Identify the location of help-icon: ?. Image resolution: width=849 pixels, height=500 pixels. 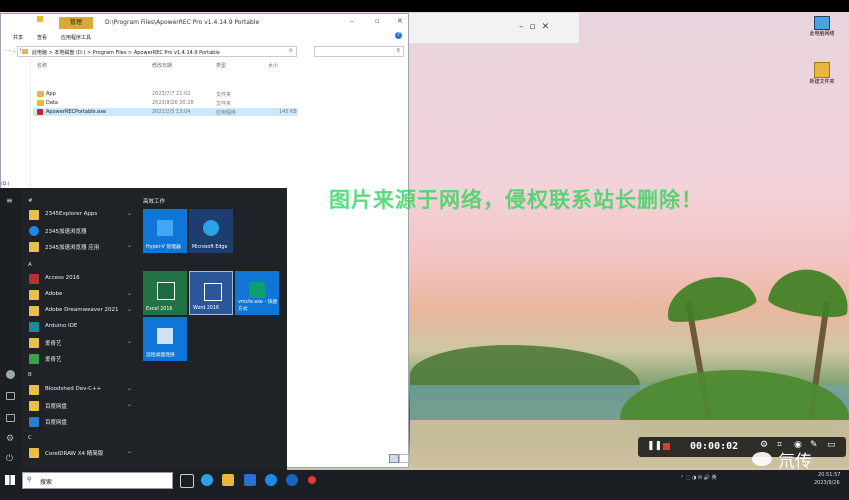
(398, 35).